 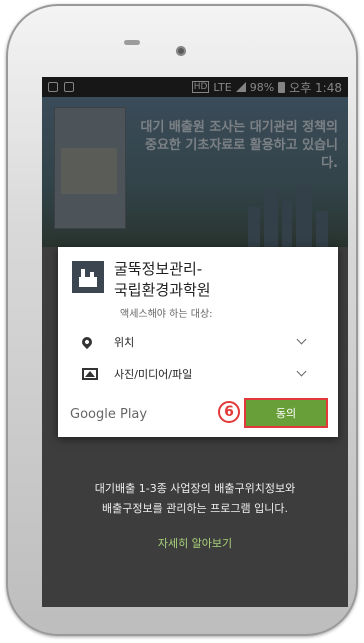 What do you see at coordinates (153, 374) in the screenshot?
I see `permission-media-label: 사진/미디어/파일` at bounding box center [153, 374].